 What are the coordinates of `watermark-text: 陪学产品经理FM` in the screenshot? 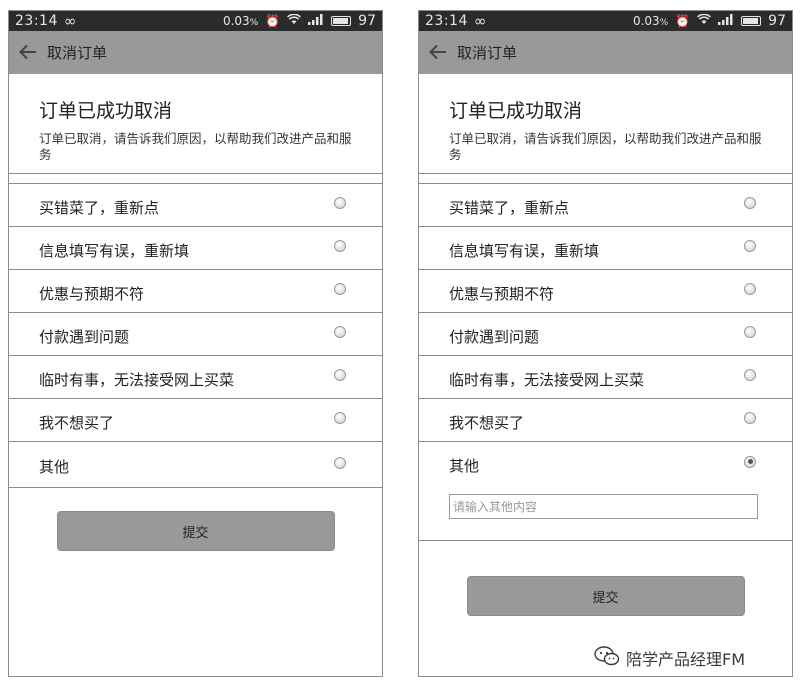 It's located at (686, 659).